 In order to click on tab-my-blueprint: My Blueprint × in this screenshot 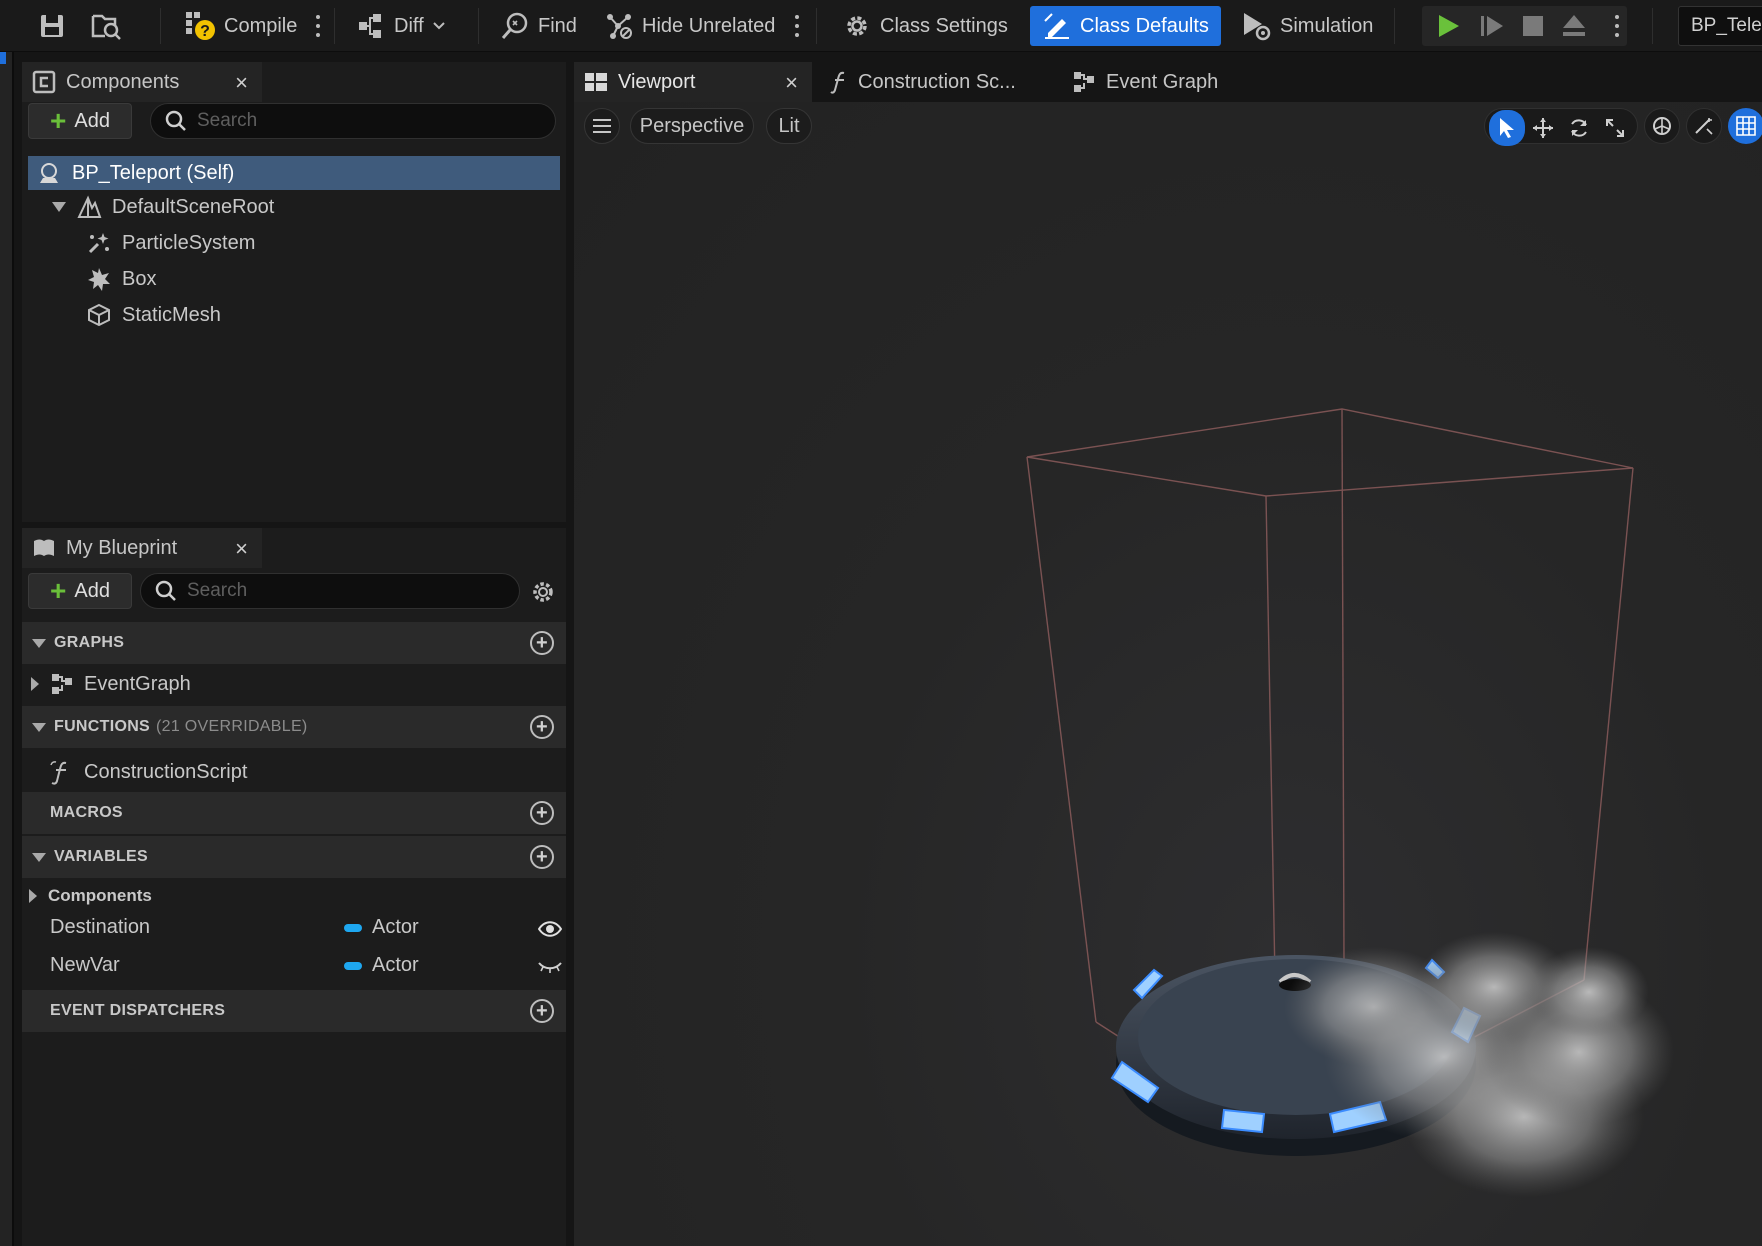, I will do `click(142, 548)`.